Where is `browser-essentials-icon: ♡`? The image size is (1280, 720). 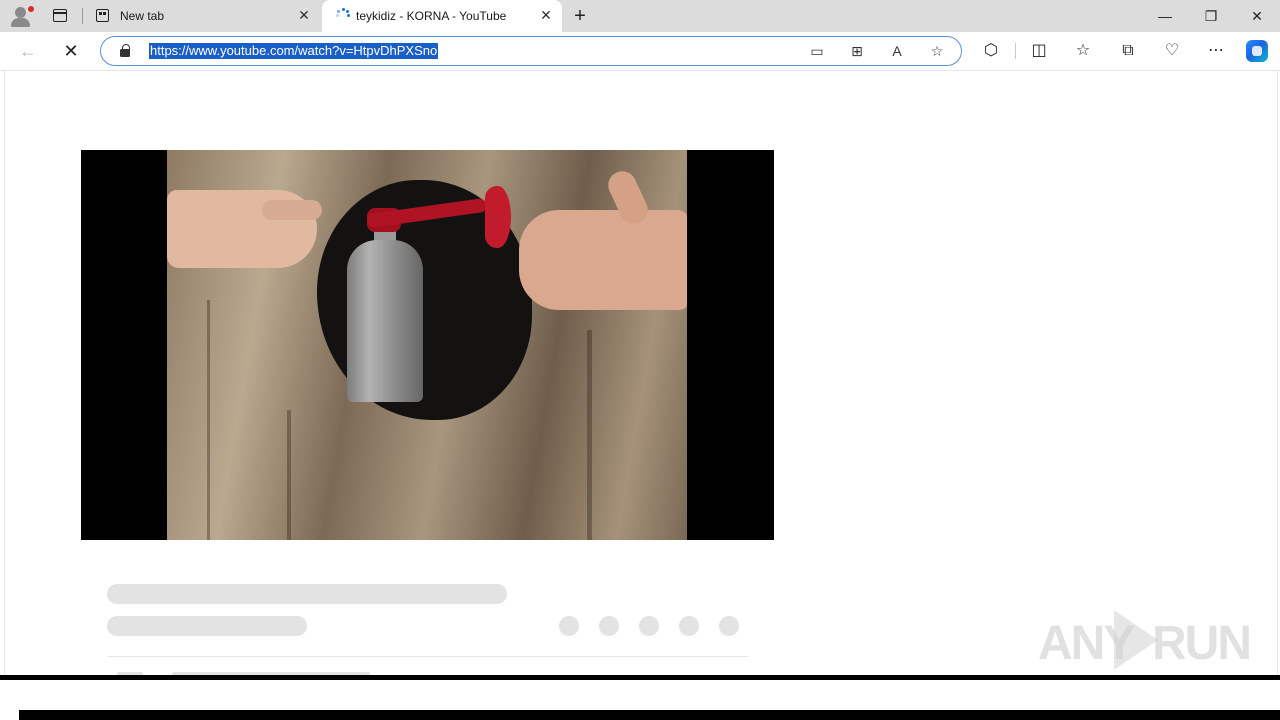
browser-essentials-icon: ♡ is located at coordinates (1172, 51).